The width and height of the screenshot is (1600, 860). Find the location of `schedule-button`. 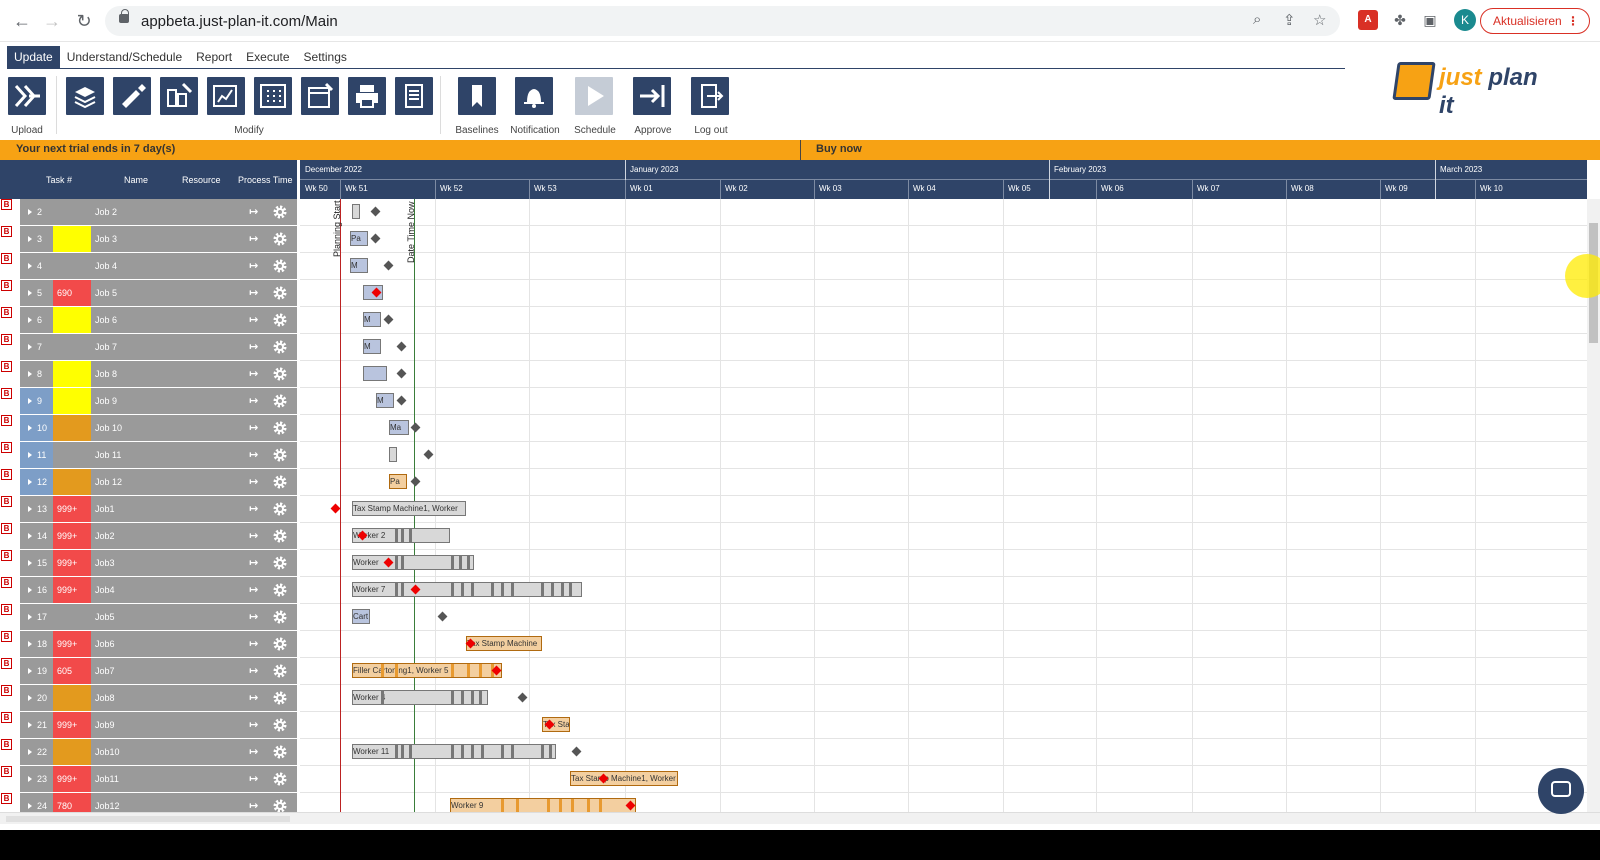

schedule-button is located at coordinates (594, 96).